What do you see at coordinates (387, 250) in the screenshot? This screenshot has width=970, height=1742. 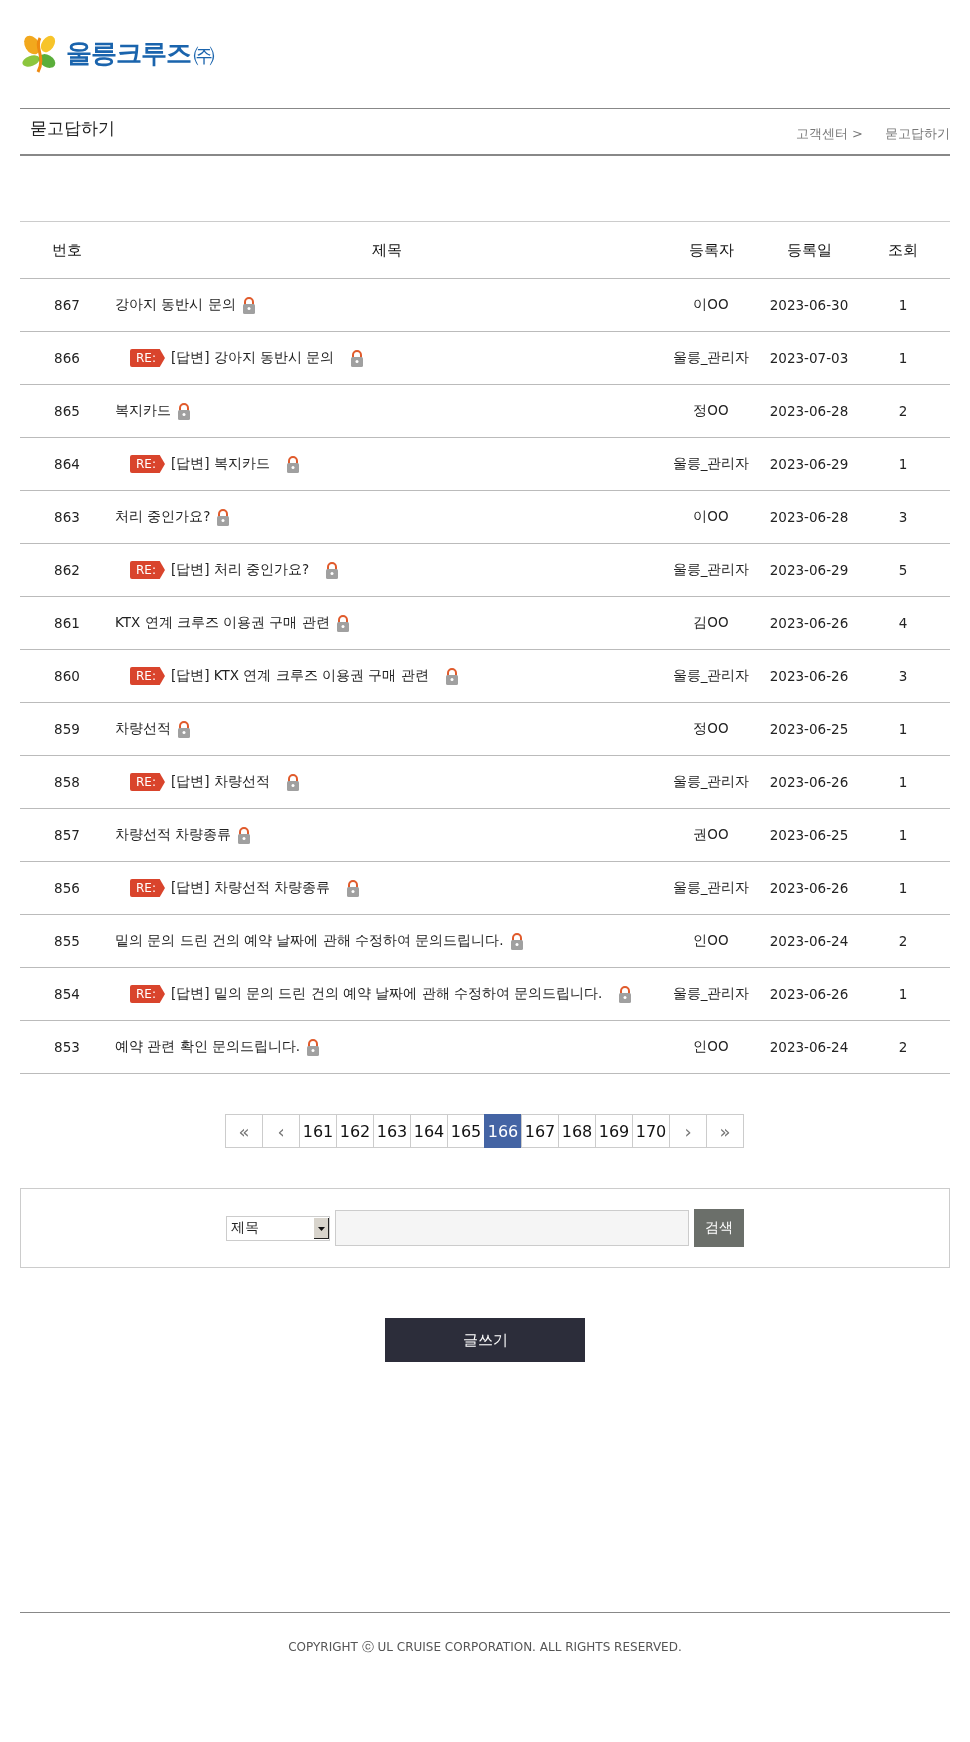 I see `column-header: 제목` at bounding box center [387, 250].